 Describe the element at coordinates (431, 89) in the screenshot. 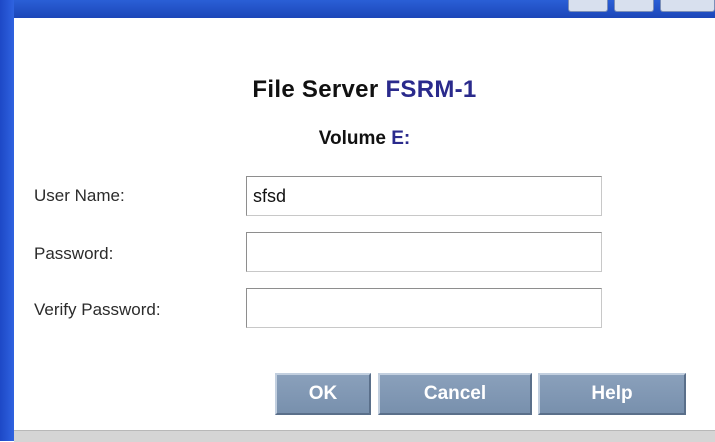

I see `server-name: FSRM-1` at that location.